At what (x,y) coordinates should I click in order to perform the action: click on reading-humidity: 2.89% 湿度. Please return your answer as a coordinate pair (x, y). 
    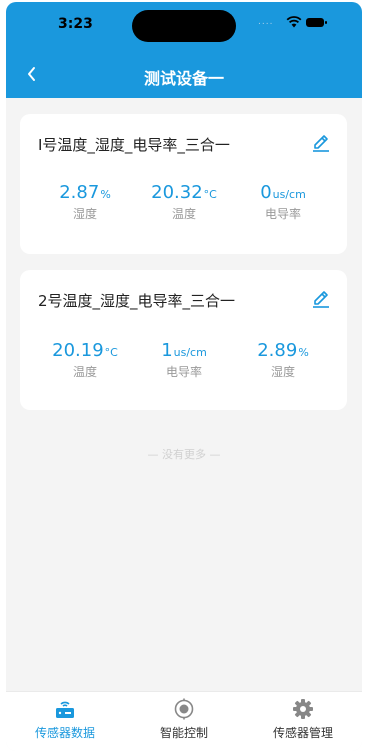
    Looking at the image, I should click on (283, 360).